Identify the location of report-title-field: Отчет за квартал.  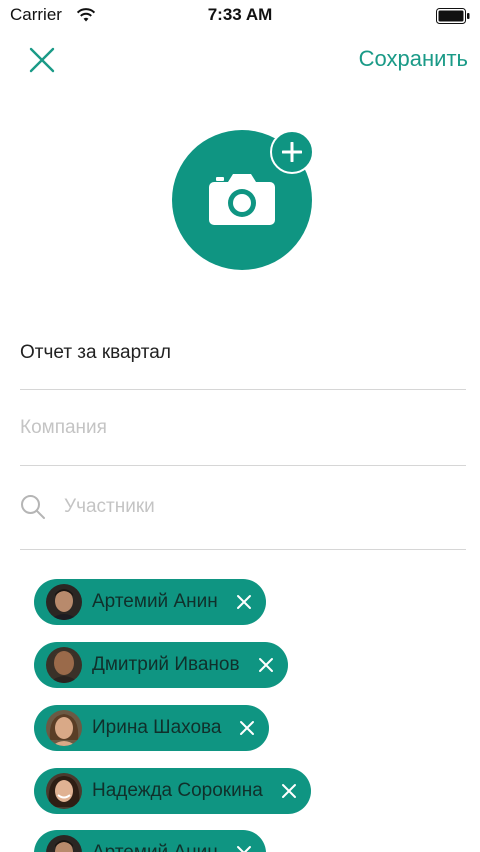
(243, 360).